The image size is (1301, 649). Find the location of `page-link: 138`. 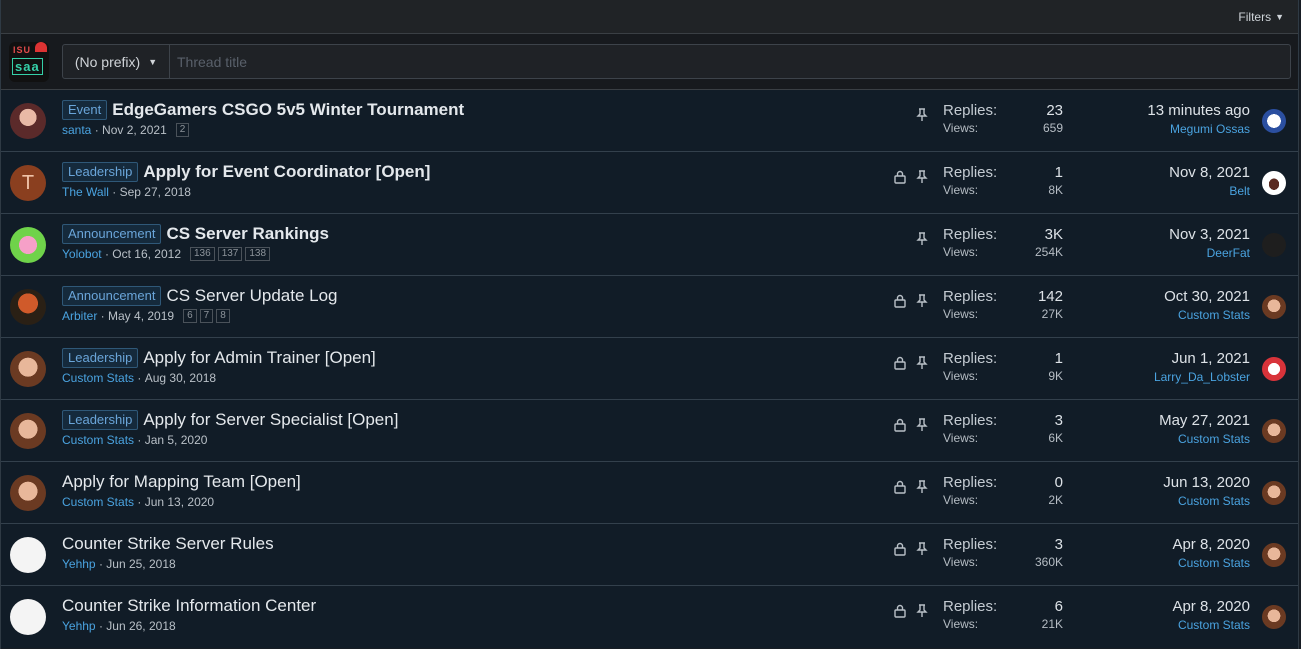

page-link: 138 is located at coordinates (258, 254).